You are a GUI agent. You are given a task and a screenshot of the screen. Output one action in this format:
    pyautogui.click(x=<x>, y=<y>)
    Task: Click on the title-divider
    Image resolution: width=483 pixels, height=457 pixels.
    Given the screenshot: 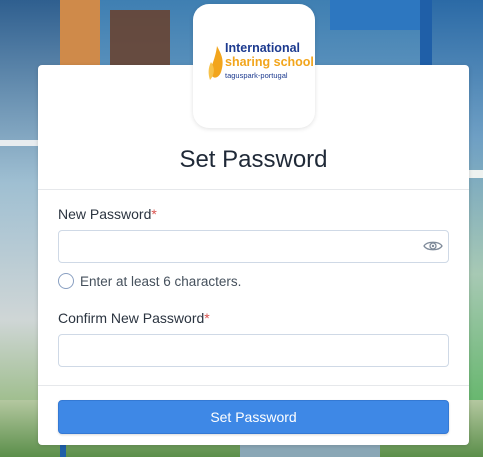 What is the action you would take?
    pyautogui.click(x=253, y=189)
    